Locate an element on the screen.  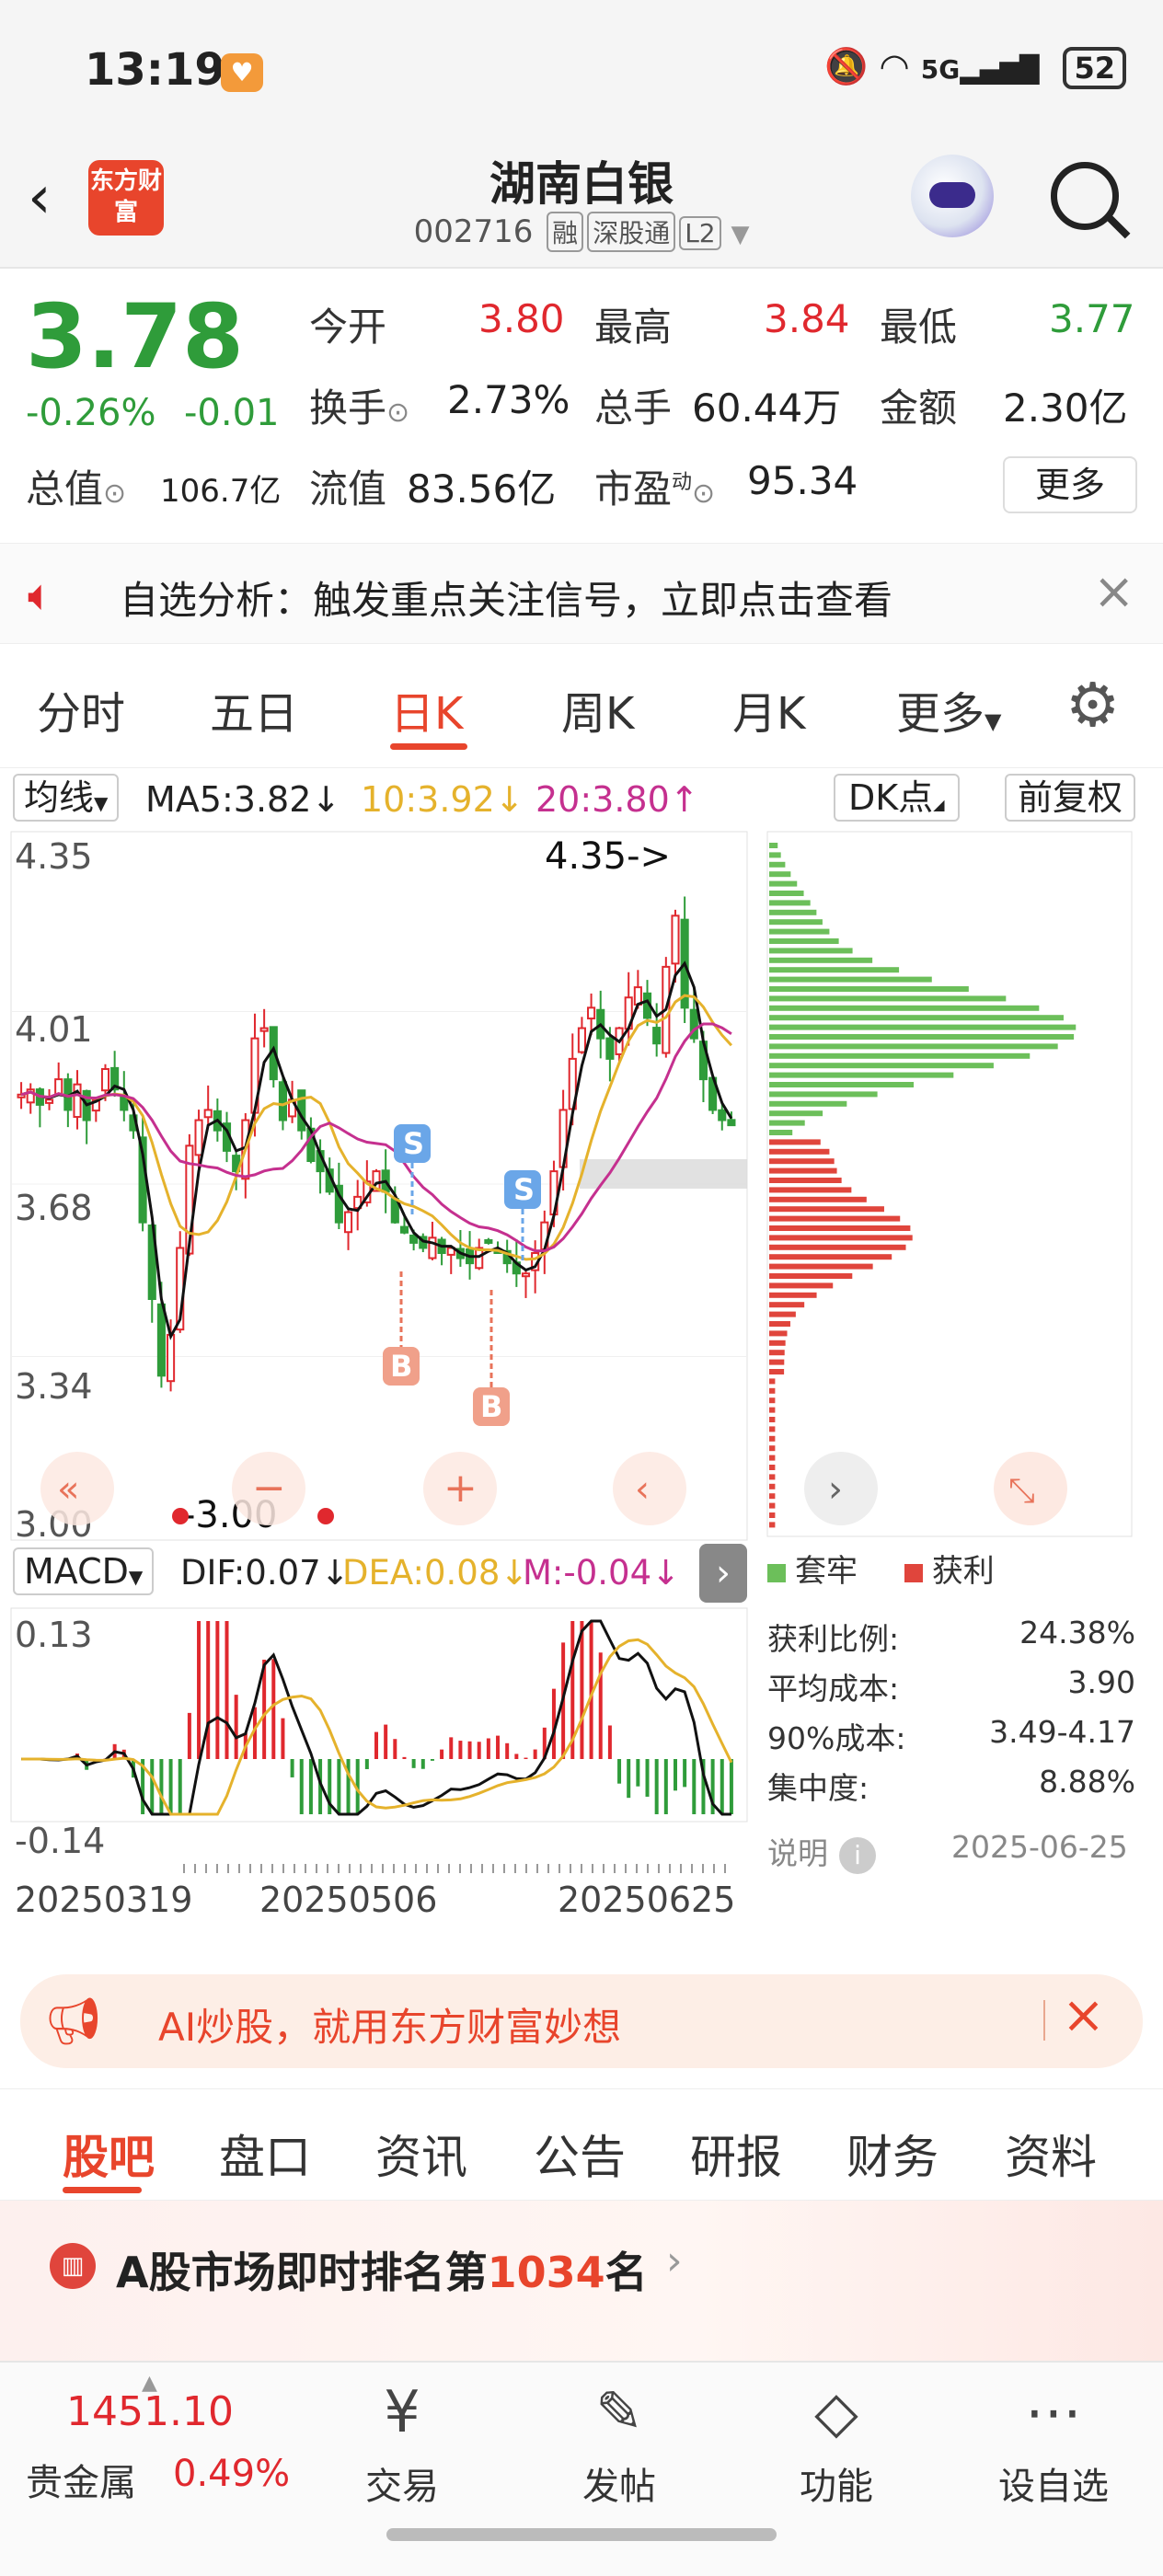
pe-value: 95.34 is located at coordinates (802, 480).